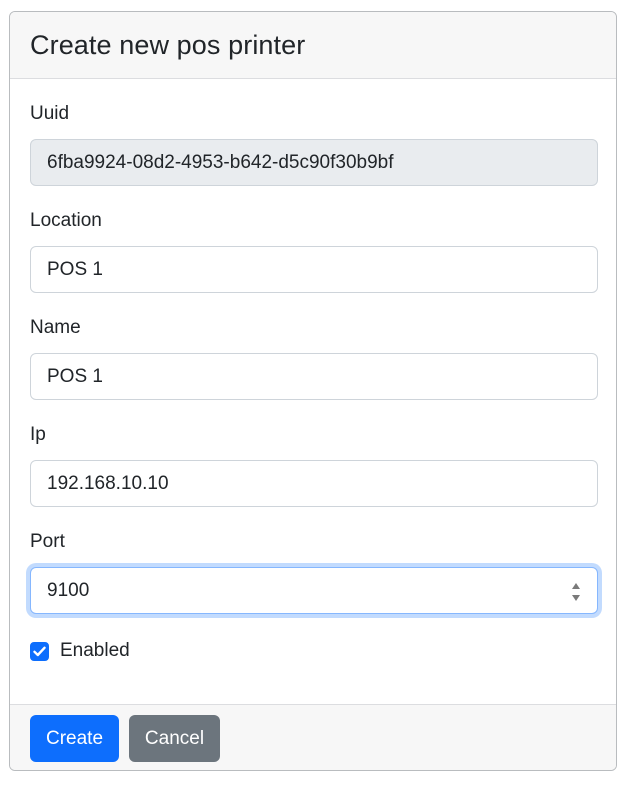 This screenshot has width=643, height=798. I want to click on checkmark-icon, so click(39, 651).